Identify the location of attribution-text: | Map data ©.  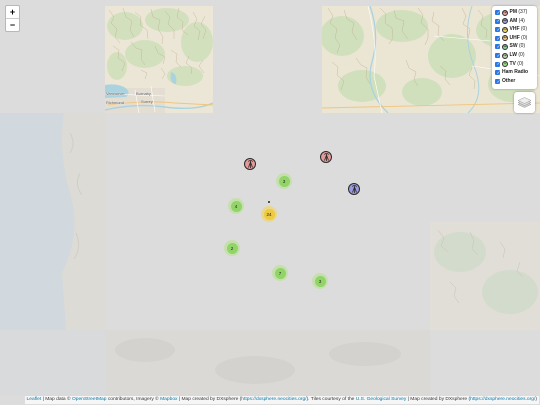
(56, 399).